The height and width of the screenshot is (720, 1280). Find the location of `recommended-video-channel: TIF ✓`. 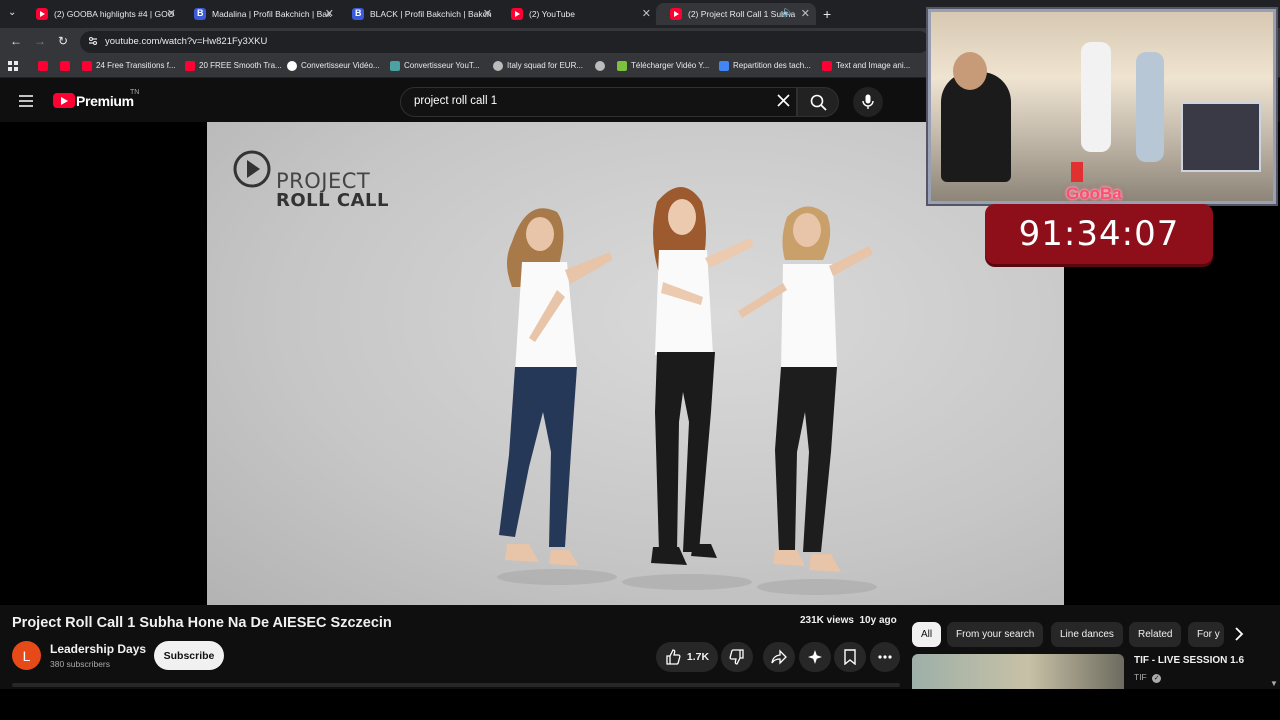

recommended-video-channel: TIF ✓ is located at coordinates (1148, 677).